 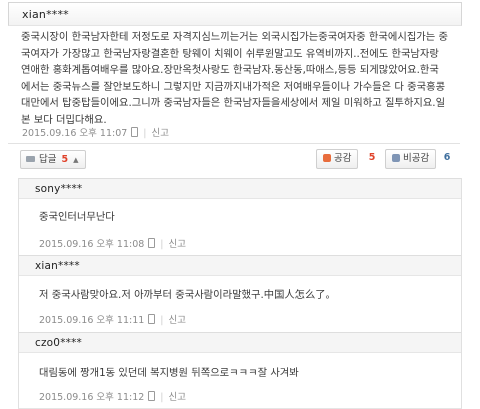 I want to click on comment-timestamp: 2015.09.16 오후 11:07, so click(x=75, y=133).